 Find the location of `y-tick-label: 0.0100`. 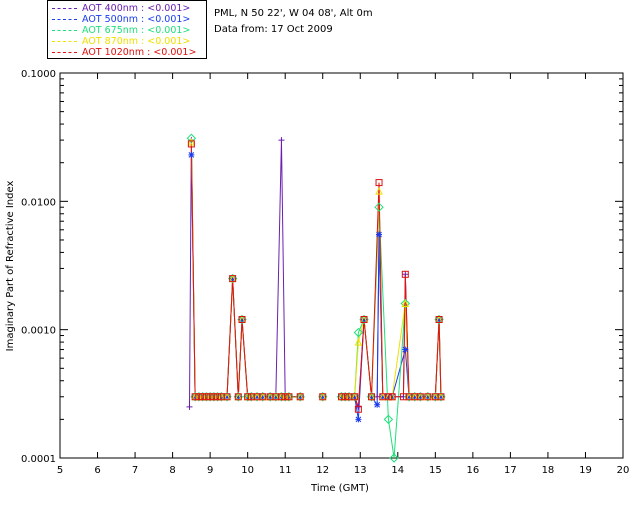

y-tick-label: 0.0100 is located at coordinates (38, 202).